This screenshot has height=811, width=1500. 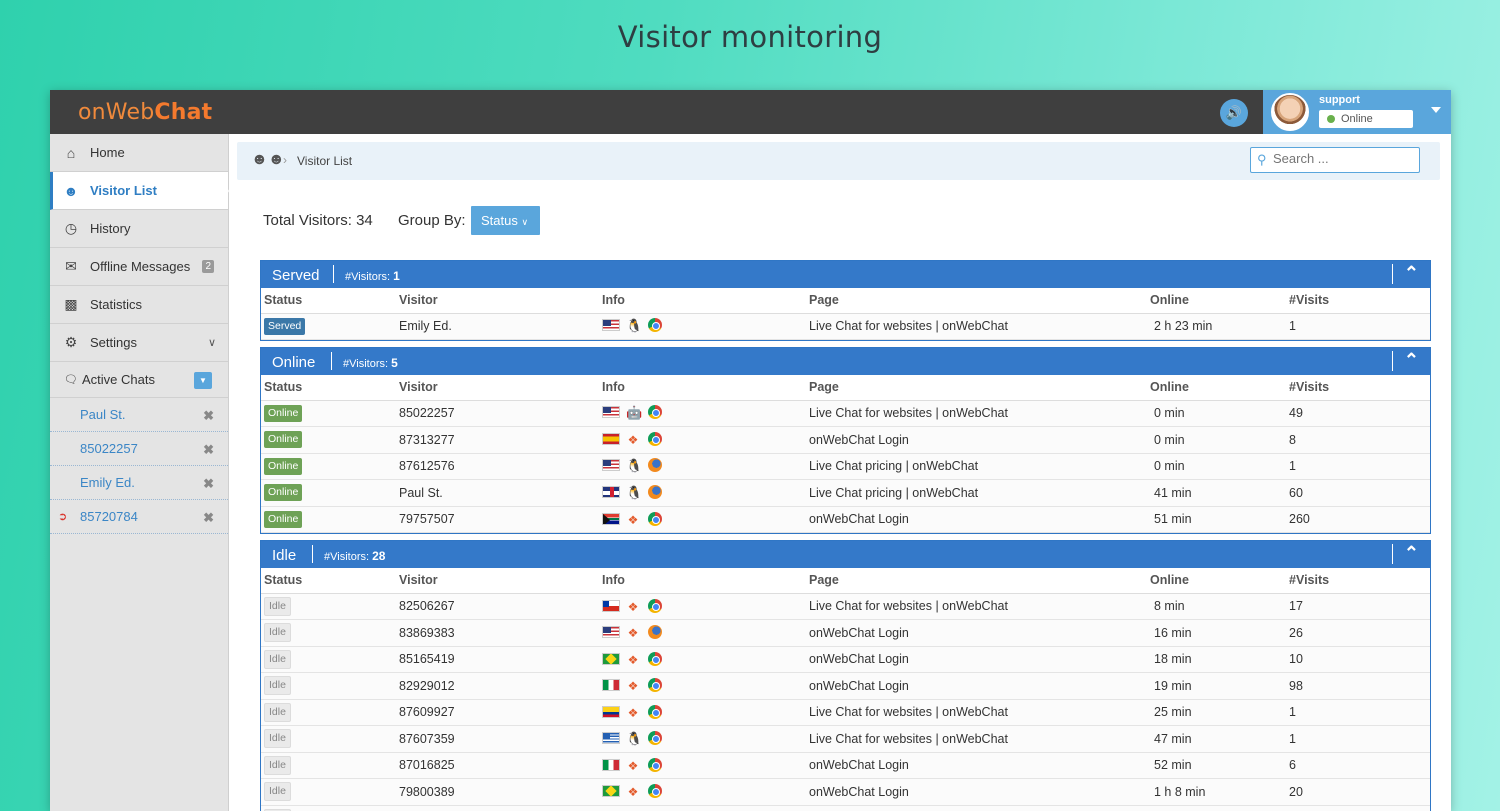 I want to click on sidebar-item-statistics: ▩ Statistics, so click(x=139, y=305).